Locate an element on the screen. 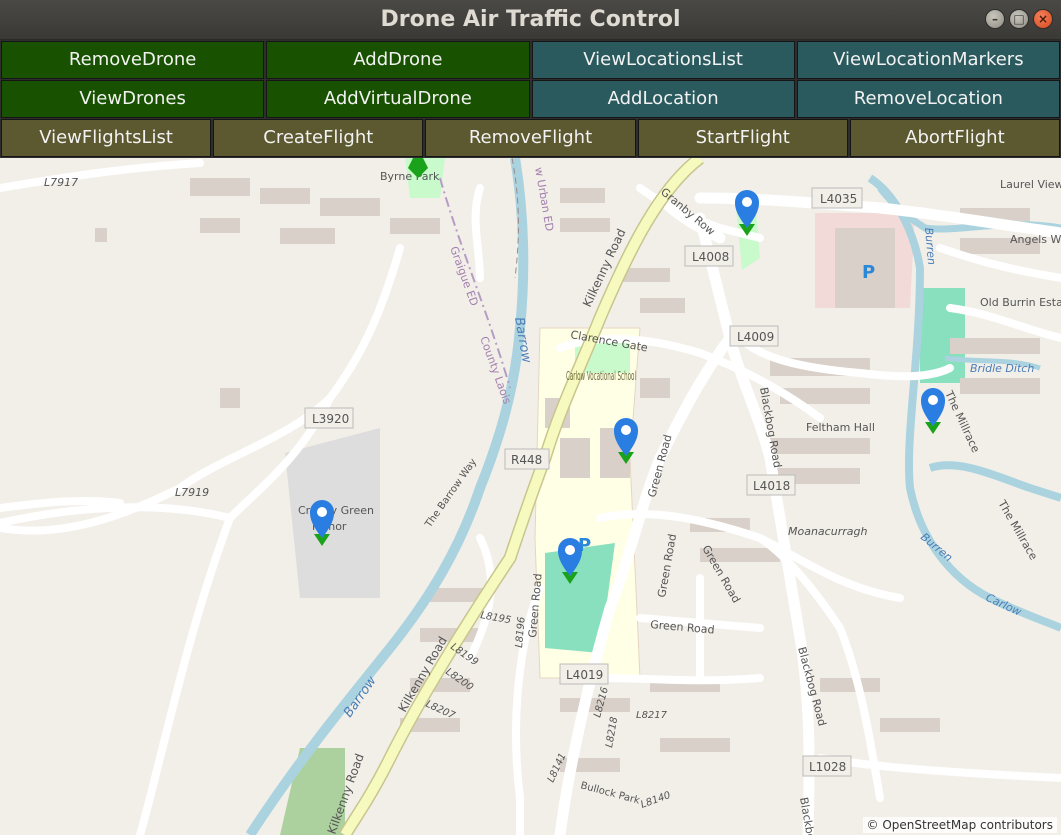 This screenshot has height=835, width=1061. minimize-icon: – is located at coordinates (995, 19).